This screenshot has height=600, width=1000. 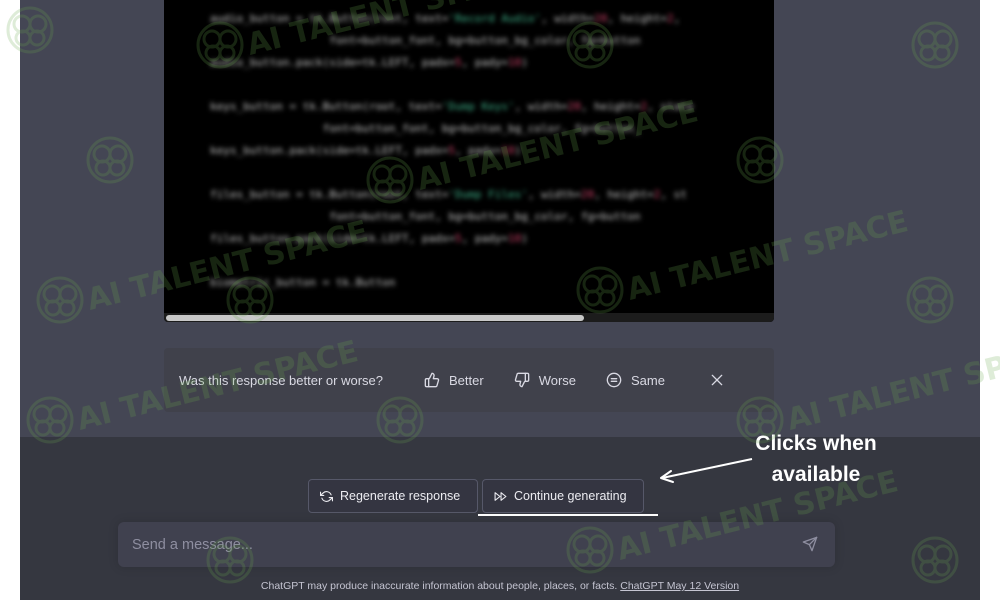 What do you see at coordinates (568, 515) in the screenshot?
I see `continue-button-underline` at bounding box center [568, 515].